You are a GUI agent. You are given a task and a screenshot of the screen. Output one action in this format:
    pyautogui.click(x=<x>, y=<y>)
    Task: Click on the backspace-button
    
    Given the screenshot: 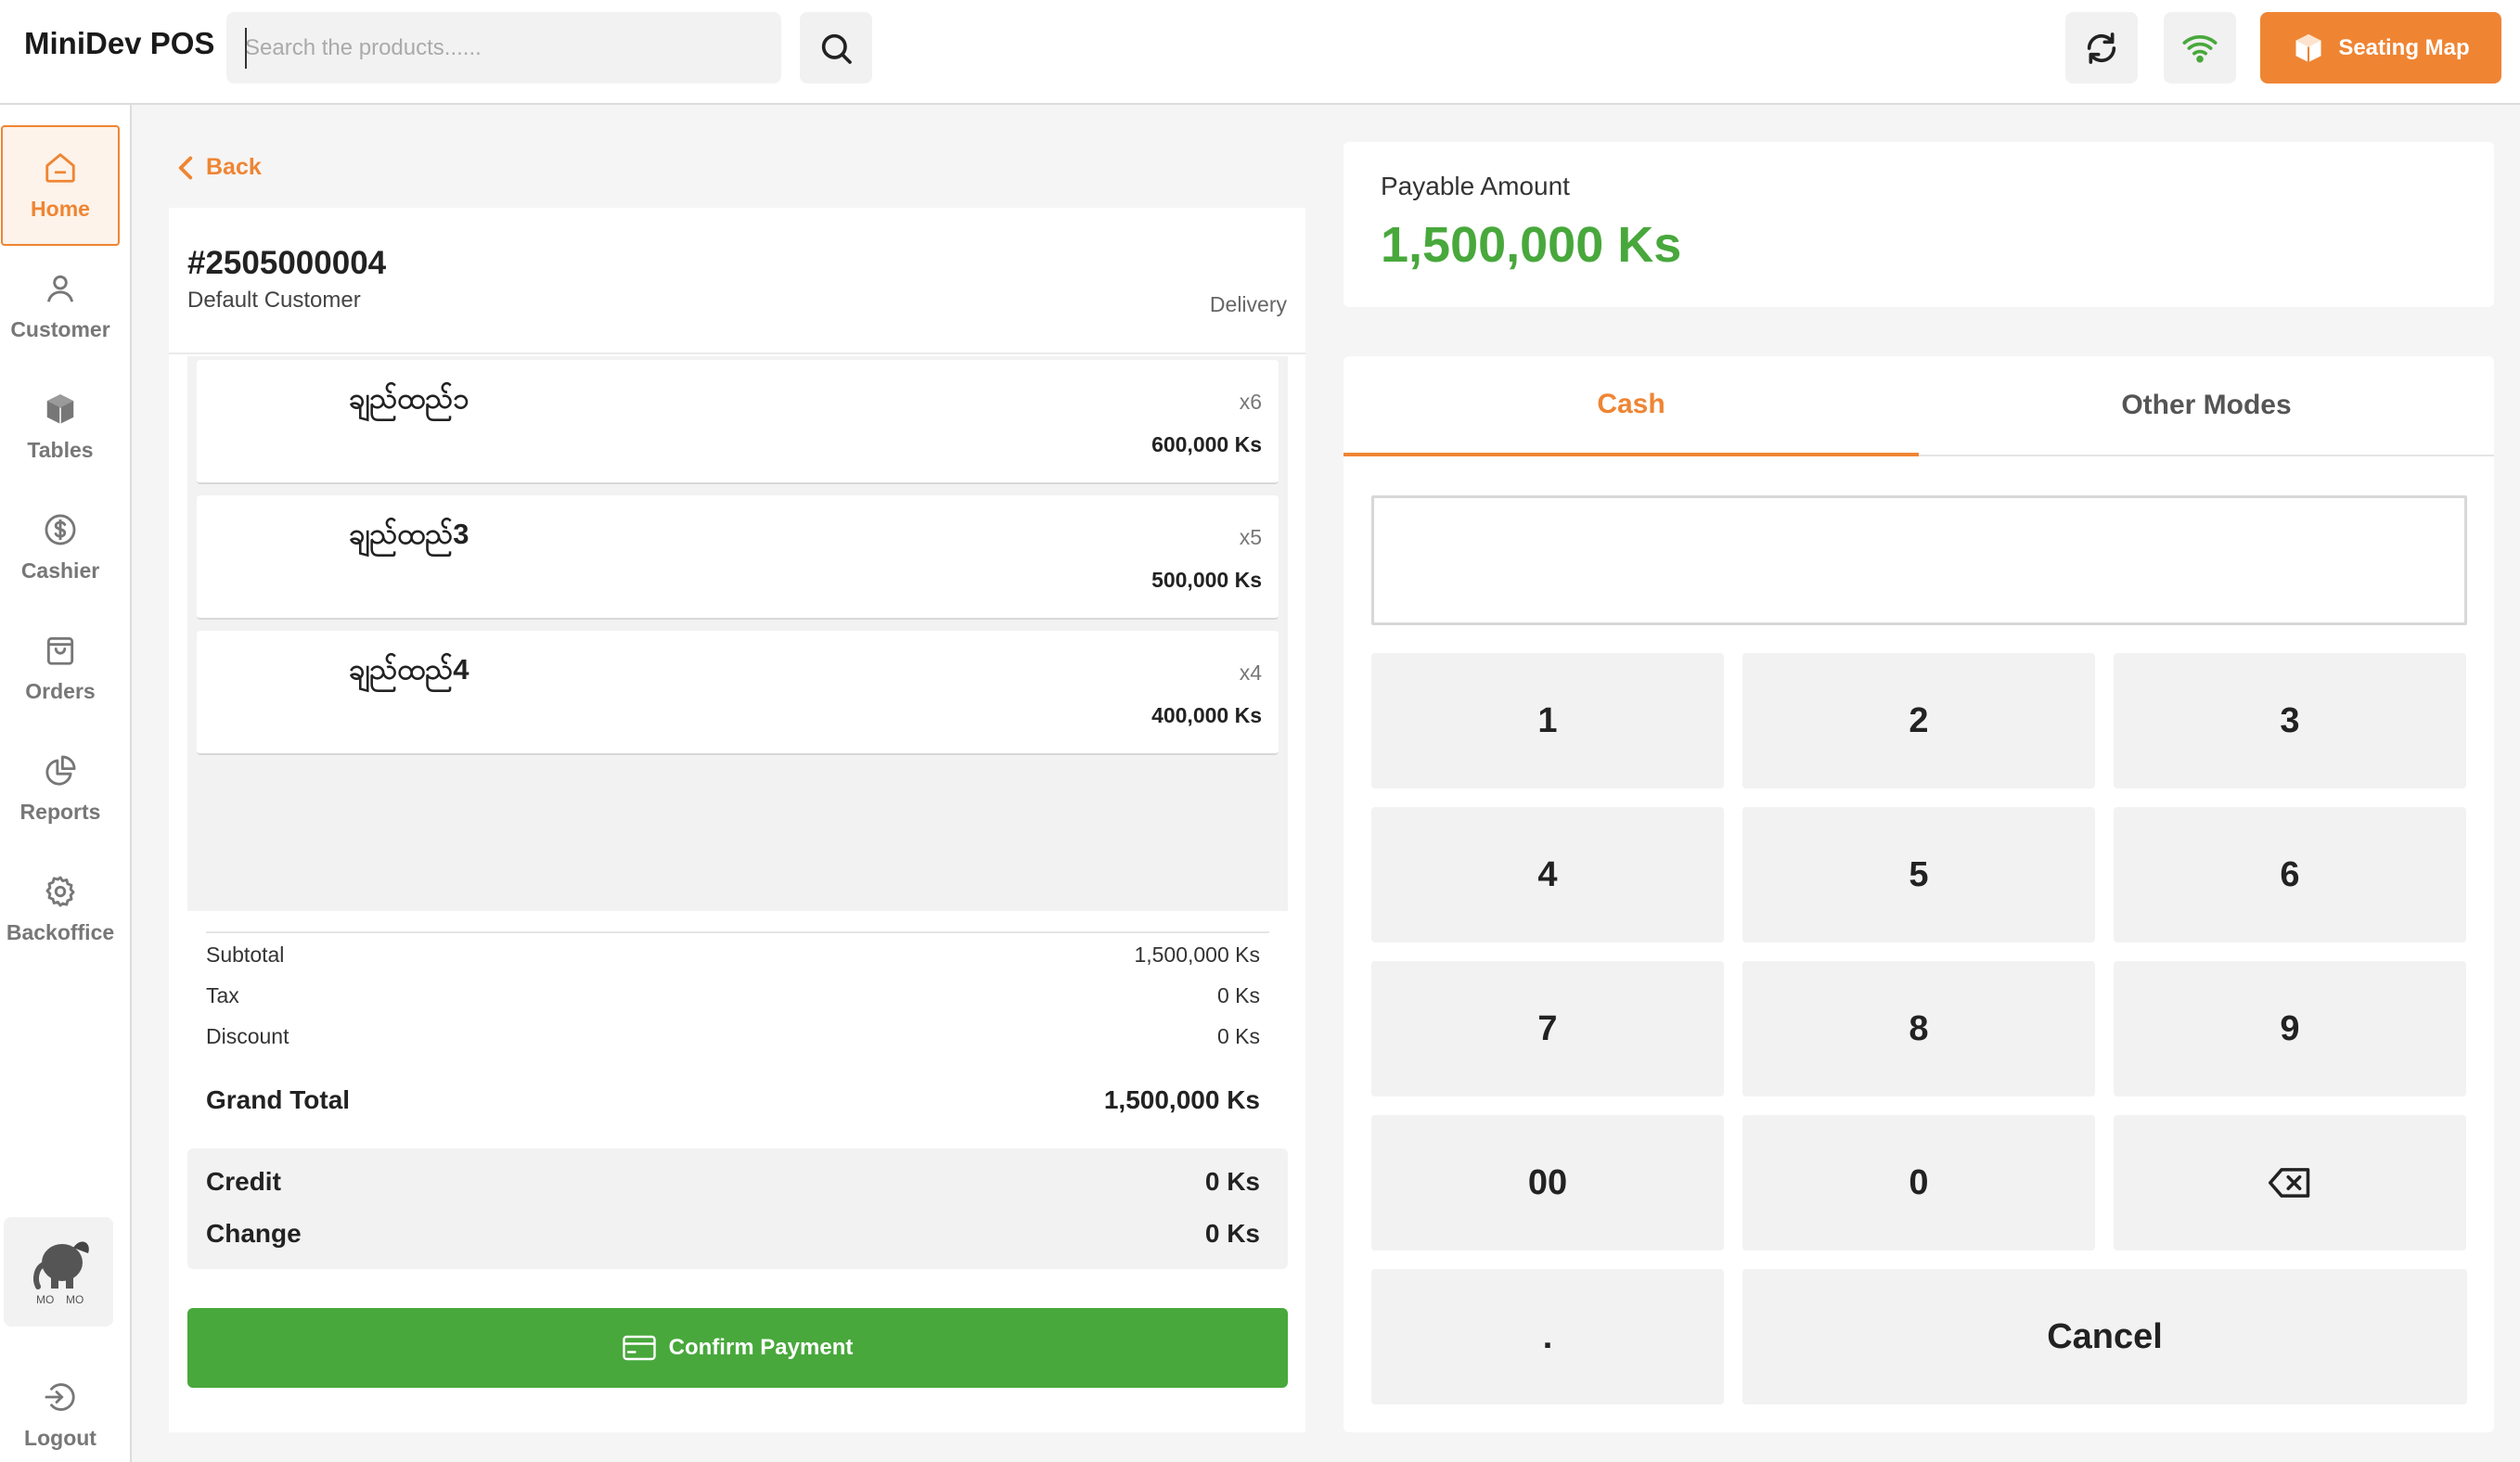 What is the action you would take?
    pyautogui.click(x=2290, y=1182)
    